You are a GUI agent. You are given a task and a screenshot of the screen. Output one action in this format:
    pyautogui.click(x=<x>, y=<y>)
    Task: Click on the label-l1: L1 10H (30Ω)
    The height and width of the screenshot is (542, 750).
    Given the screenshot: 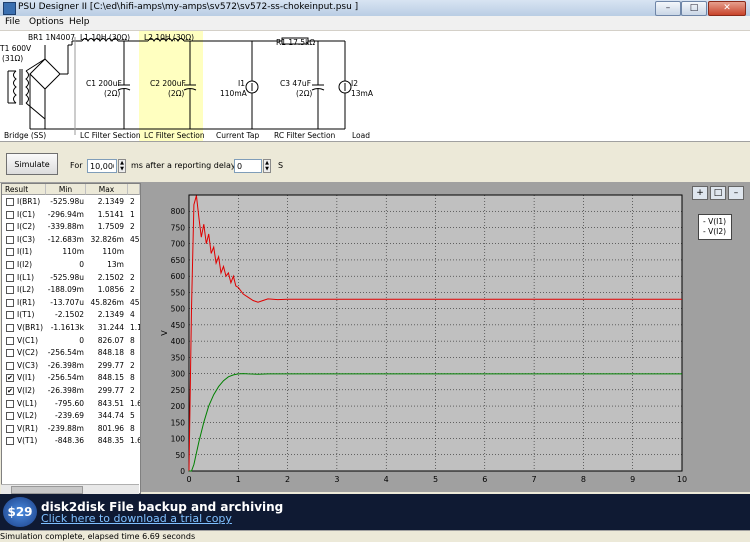 What is the action you would take?
    pyautogui.click(x=105, y=37)
    